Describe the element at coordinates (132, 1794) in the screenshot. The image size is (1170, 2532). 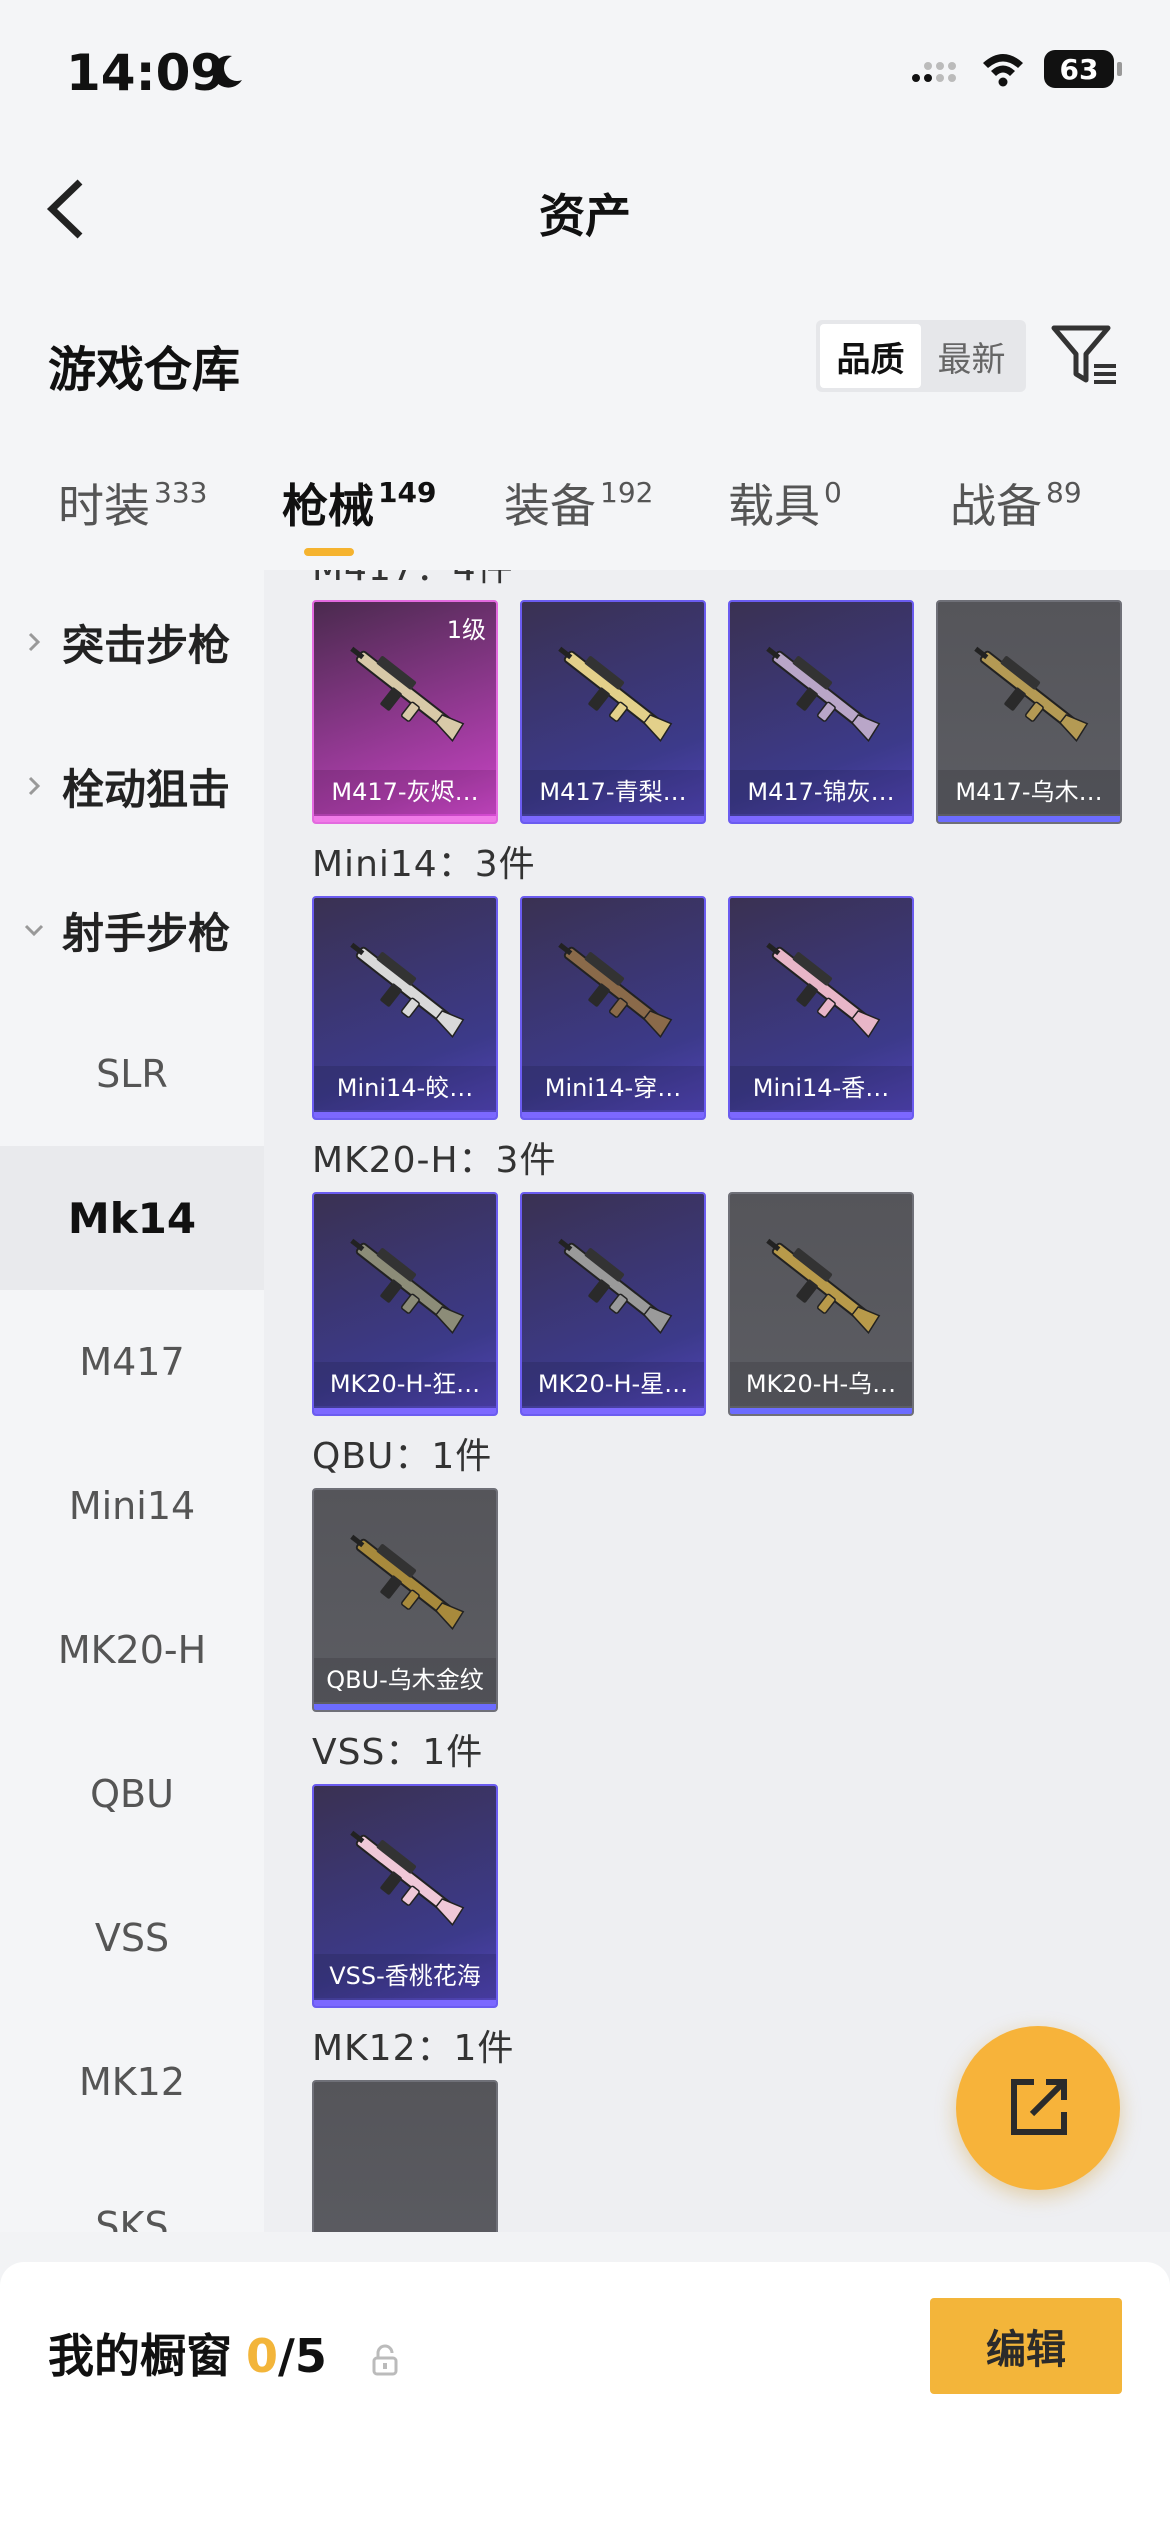
I see `sidebar-item-qbu: QBU` at that location.